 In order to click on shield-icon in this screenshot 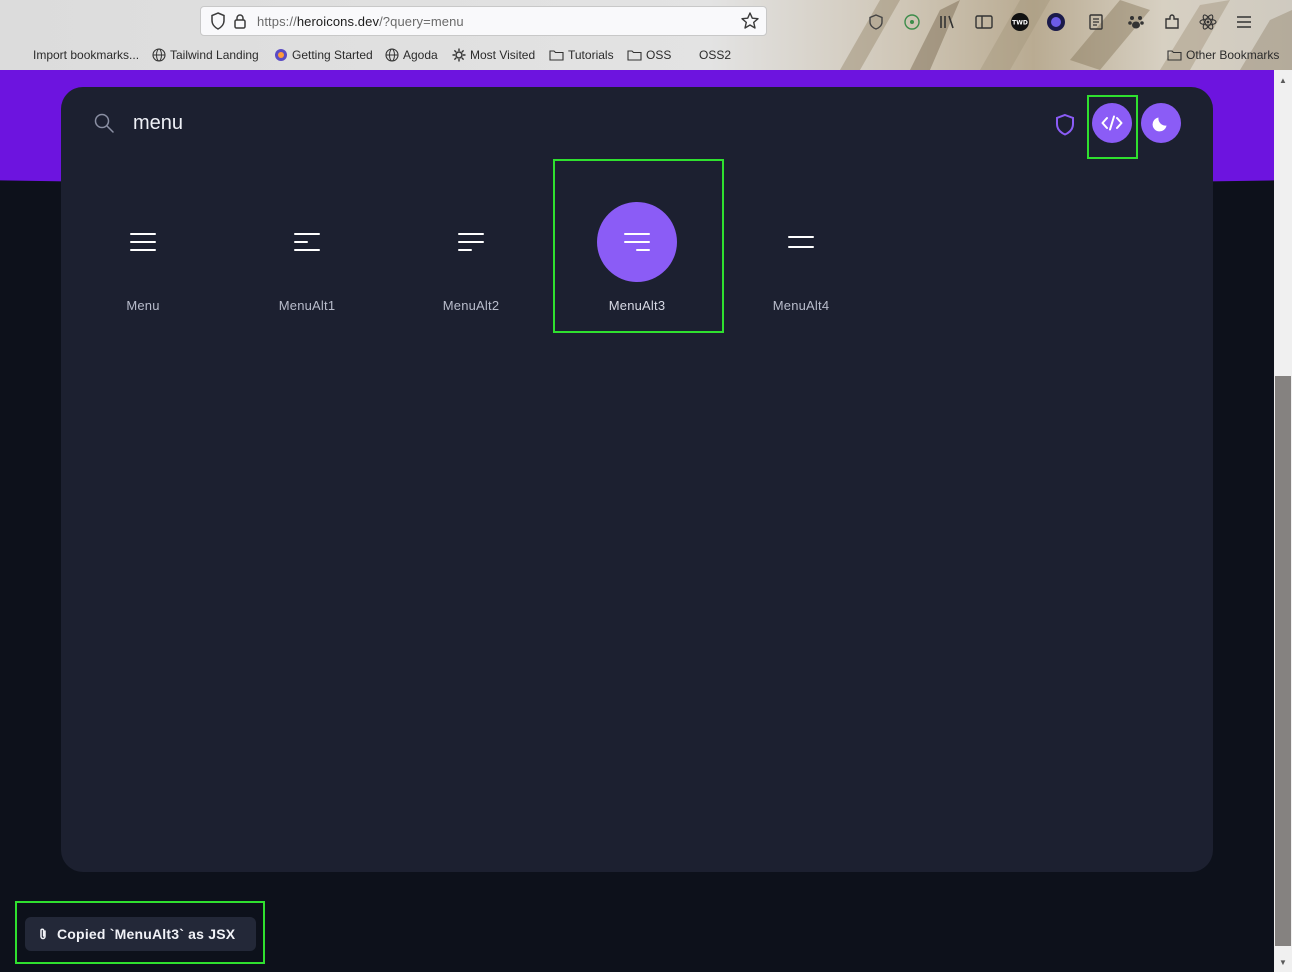, I will do `click(1065, 124)`.